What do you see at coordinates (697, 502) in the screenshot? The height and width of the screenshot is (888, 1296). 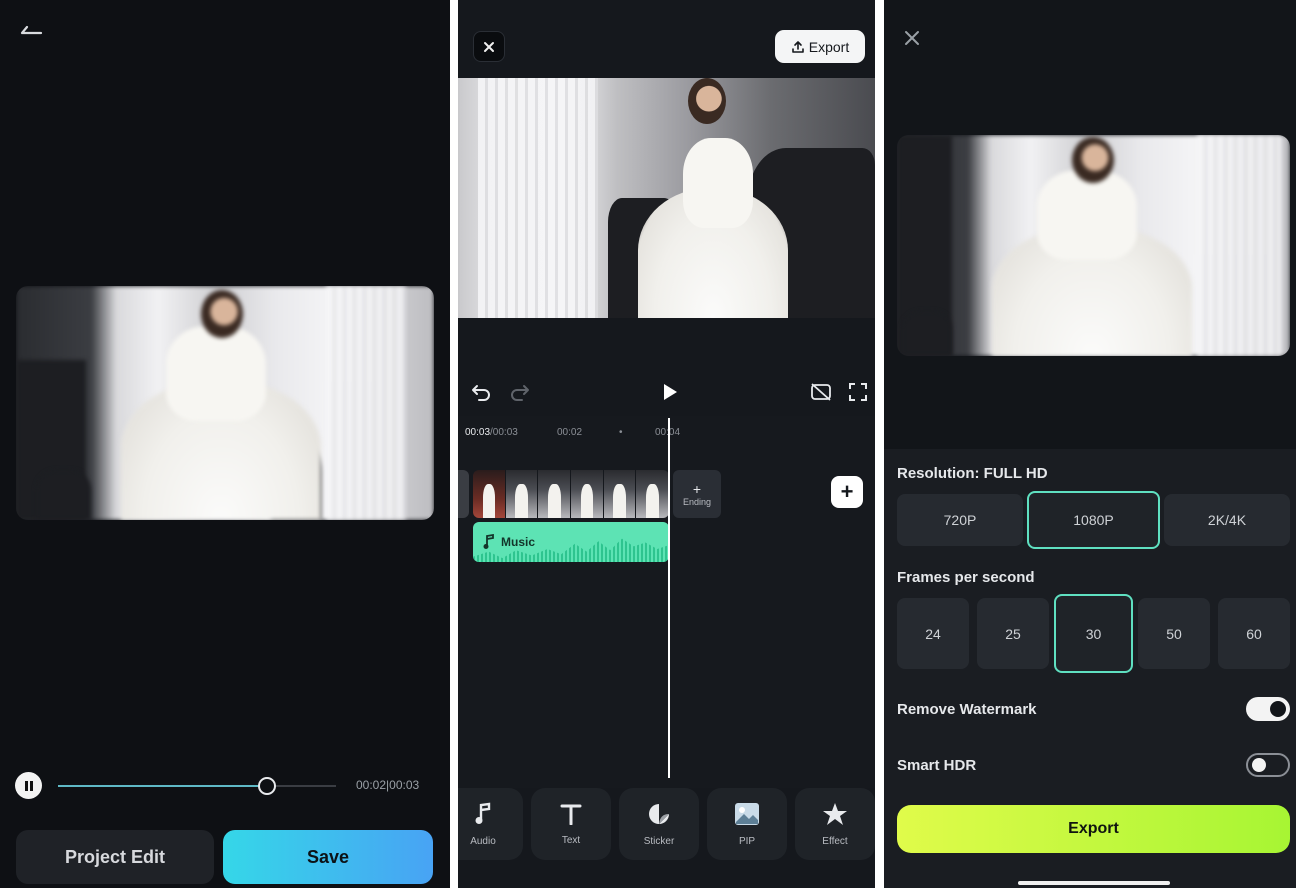 I see `ending-label: Ending` at bounding box center [697, 502].